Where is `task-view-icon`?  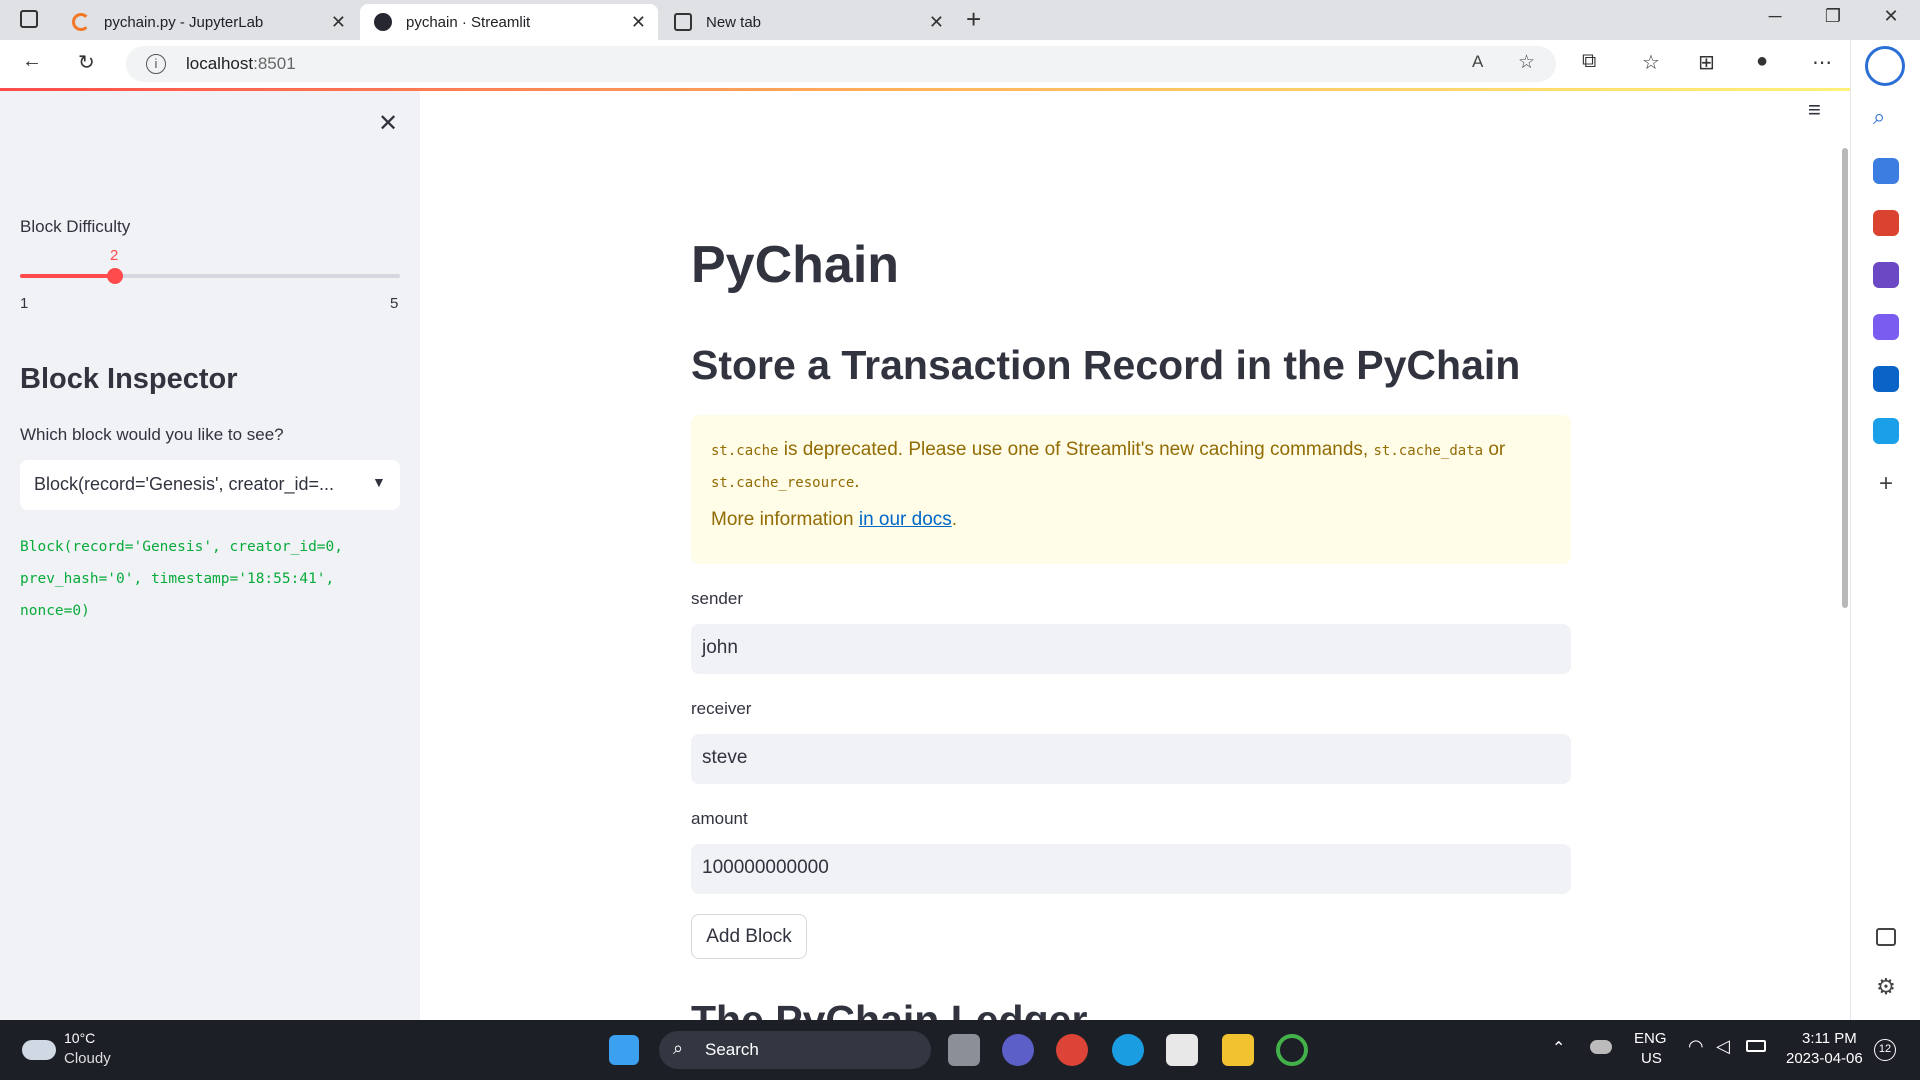
task-view-icon is located at coordinates (964, 1050).